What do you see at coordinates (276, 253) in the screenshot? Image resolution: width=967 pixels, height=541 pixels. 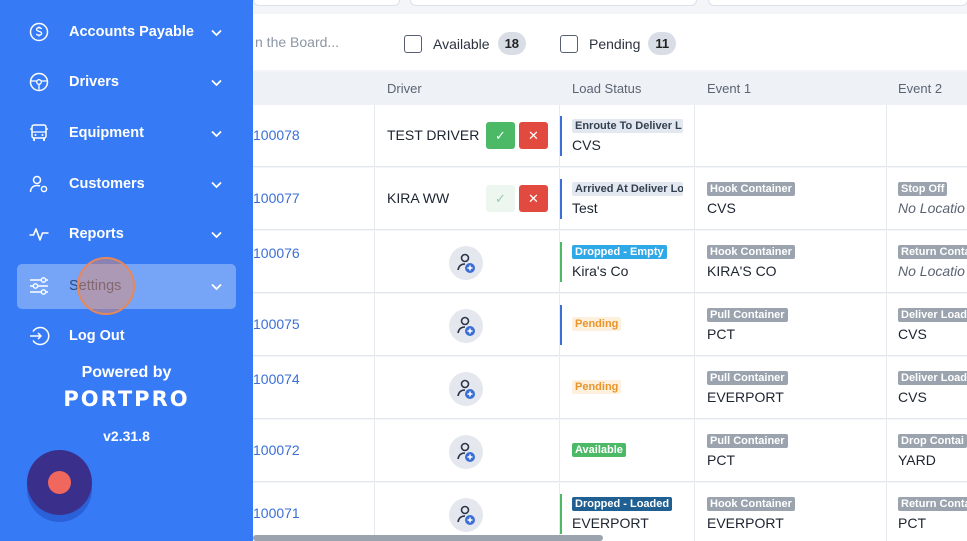 I see `load-number-link: 100076` at bounding box center [276, 253].